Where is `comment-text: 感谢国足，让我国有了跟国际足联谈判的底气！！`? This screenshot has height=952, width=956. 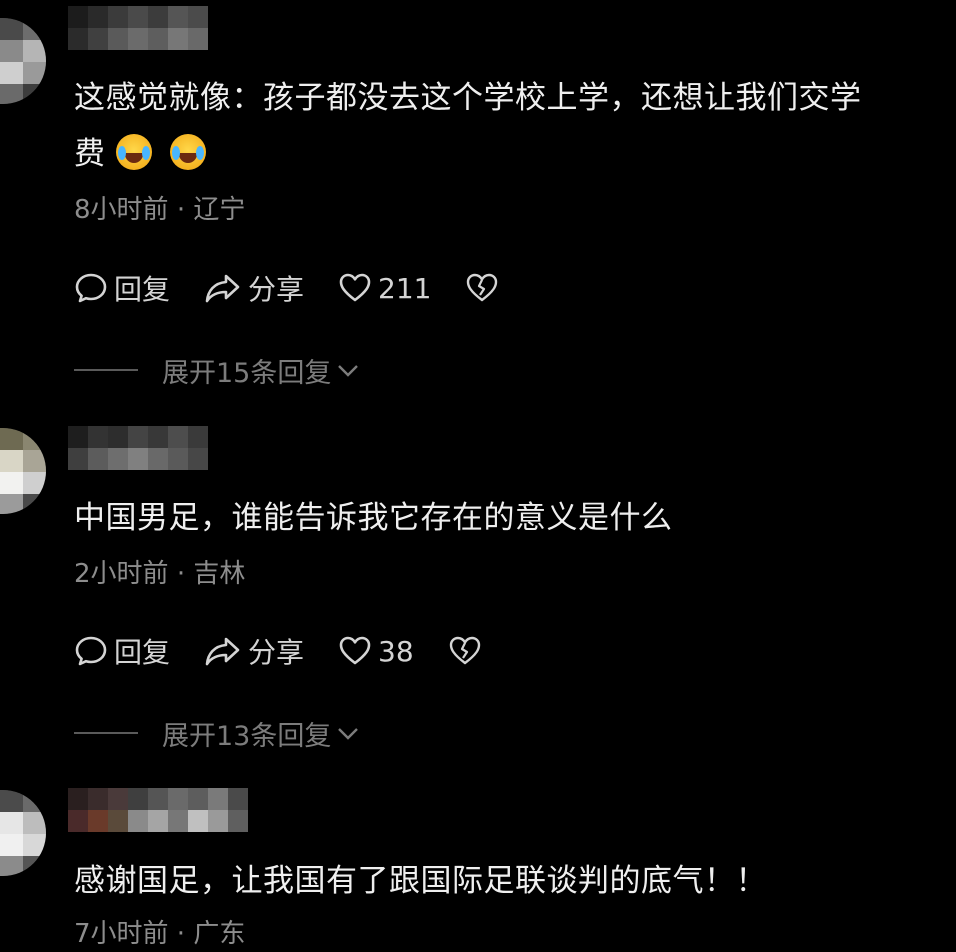 comment-text: 感谢国足，让我国有了跟国际足联谈判的底气！！ is located at coordinates (509, 881).